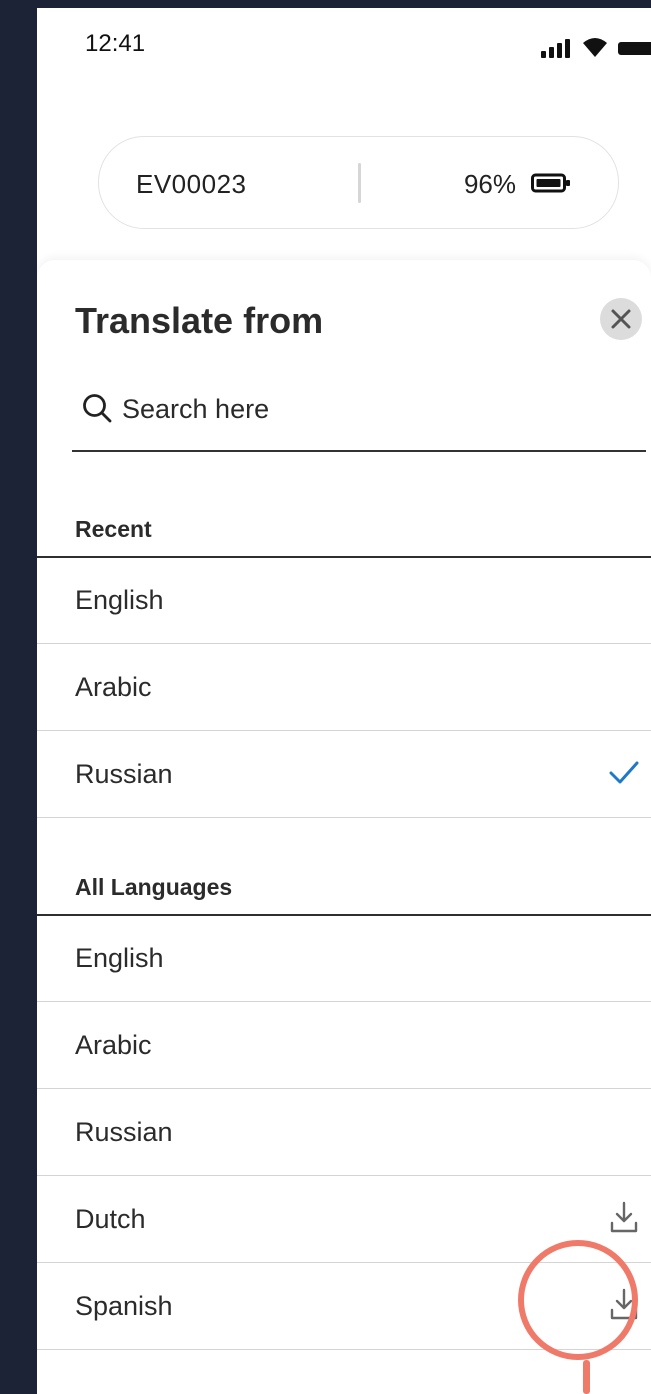 Image resolution: width=651 pixels, height=1394 pixels. I want to click on language-item-russian: Russian, so click(344, 1132).